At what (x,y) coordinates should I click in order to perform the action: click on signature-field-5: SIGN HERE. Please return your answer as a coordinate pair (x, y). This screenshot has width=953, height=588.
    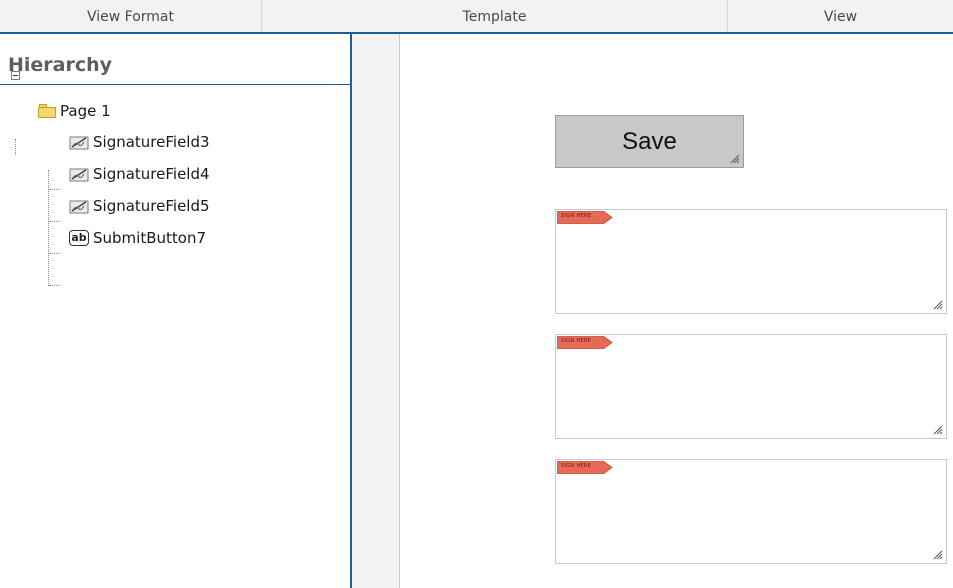
    Looking at the image, I should click on (751, 511).